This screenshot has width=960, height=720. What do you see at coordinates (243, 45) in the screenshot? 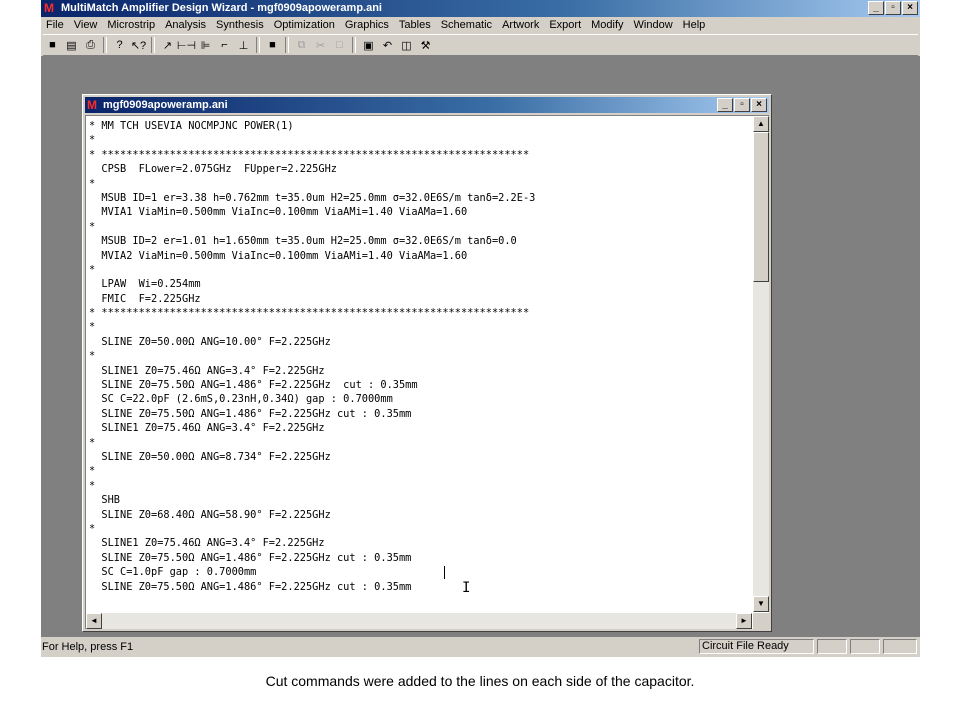
I see `tool-short-icon: ⊥` at bounding box center [243, 45].